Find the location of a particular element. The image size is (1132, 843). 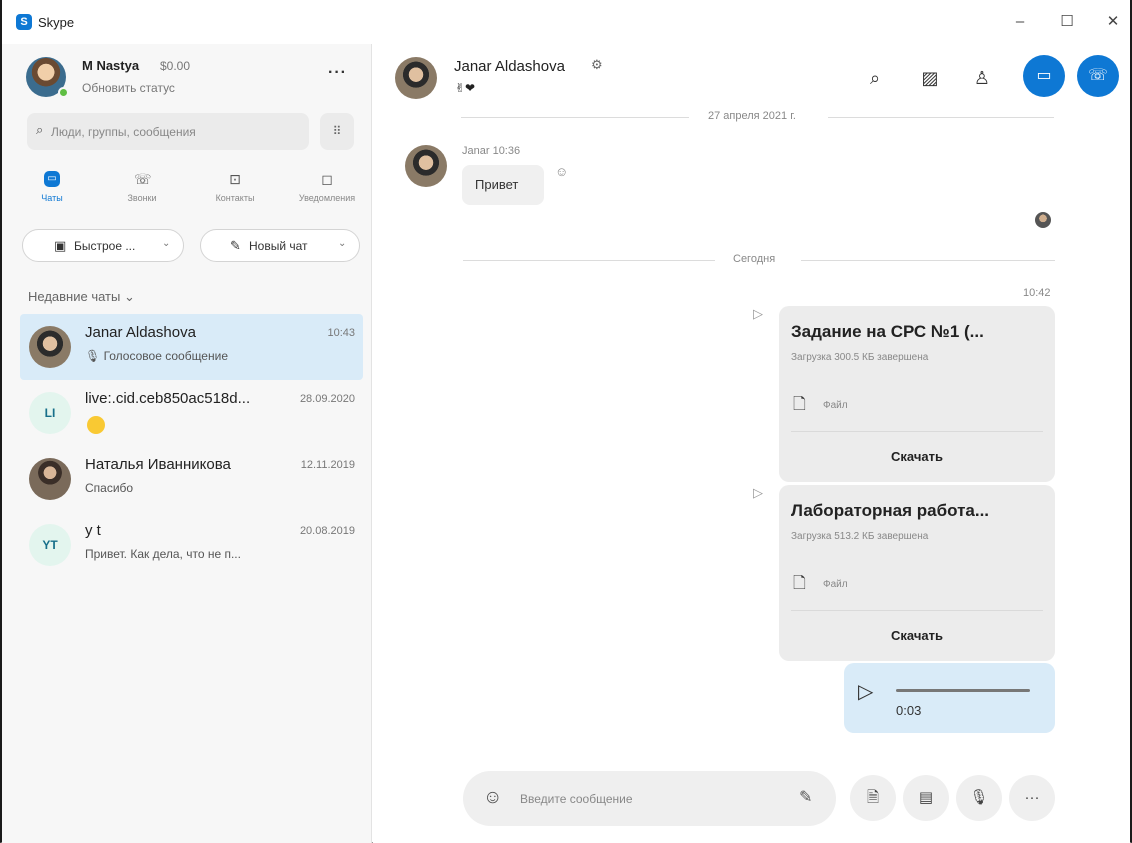

emoji-icon: ☺ is located at coordinates (492, 798).